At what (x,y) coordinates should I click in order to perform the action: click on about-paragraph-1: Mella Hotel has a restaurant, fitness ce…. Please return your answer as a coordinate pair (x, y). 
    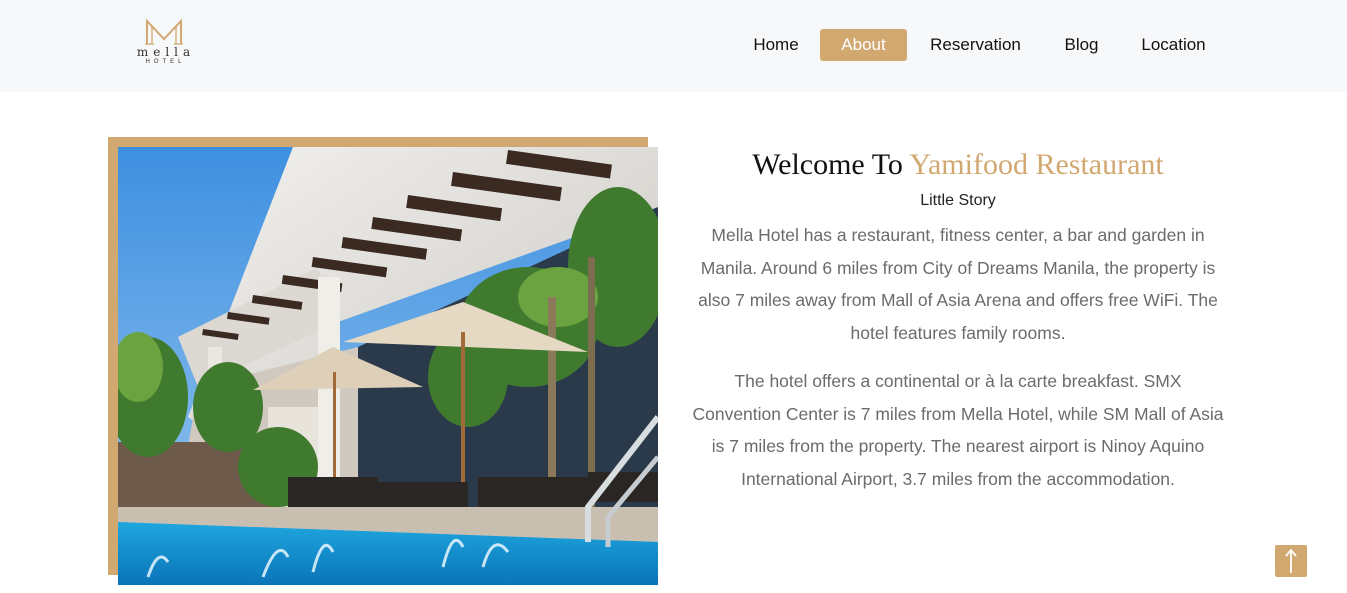
    Looking at the image, I should click on (958, 284).